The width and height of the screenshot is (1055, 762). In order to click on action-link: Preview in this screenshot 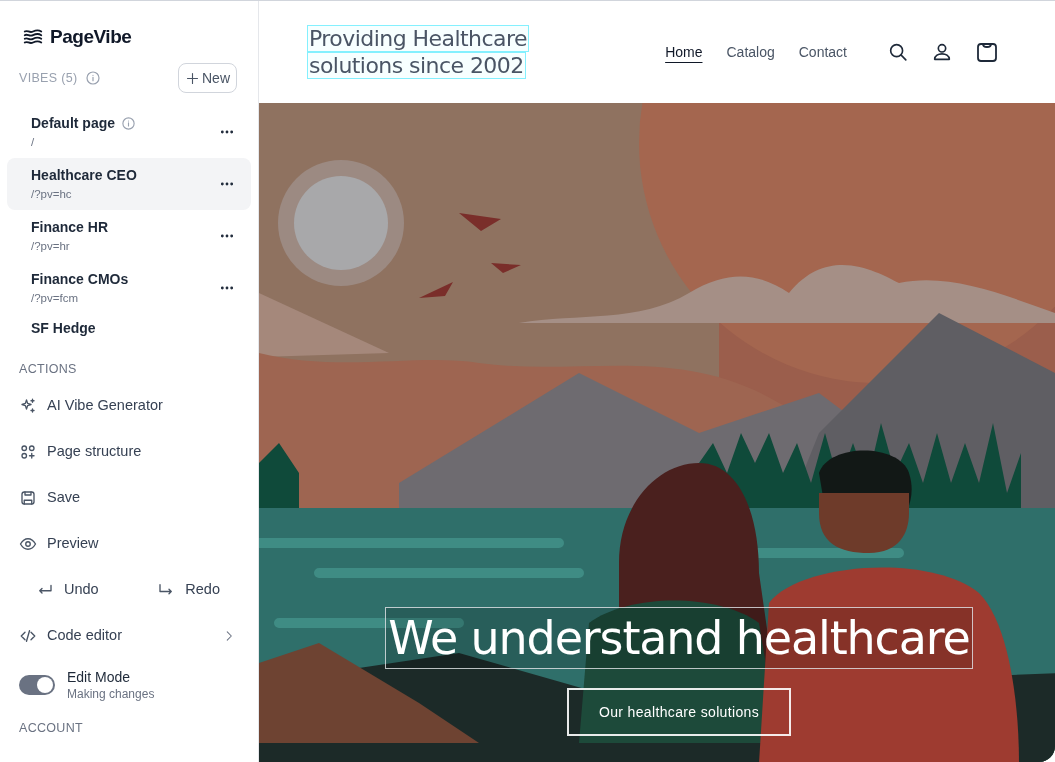, I will do `click(129, 543)`.